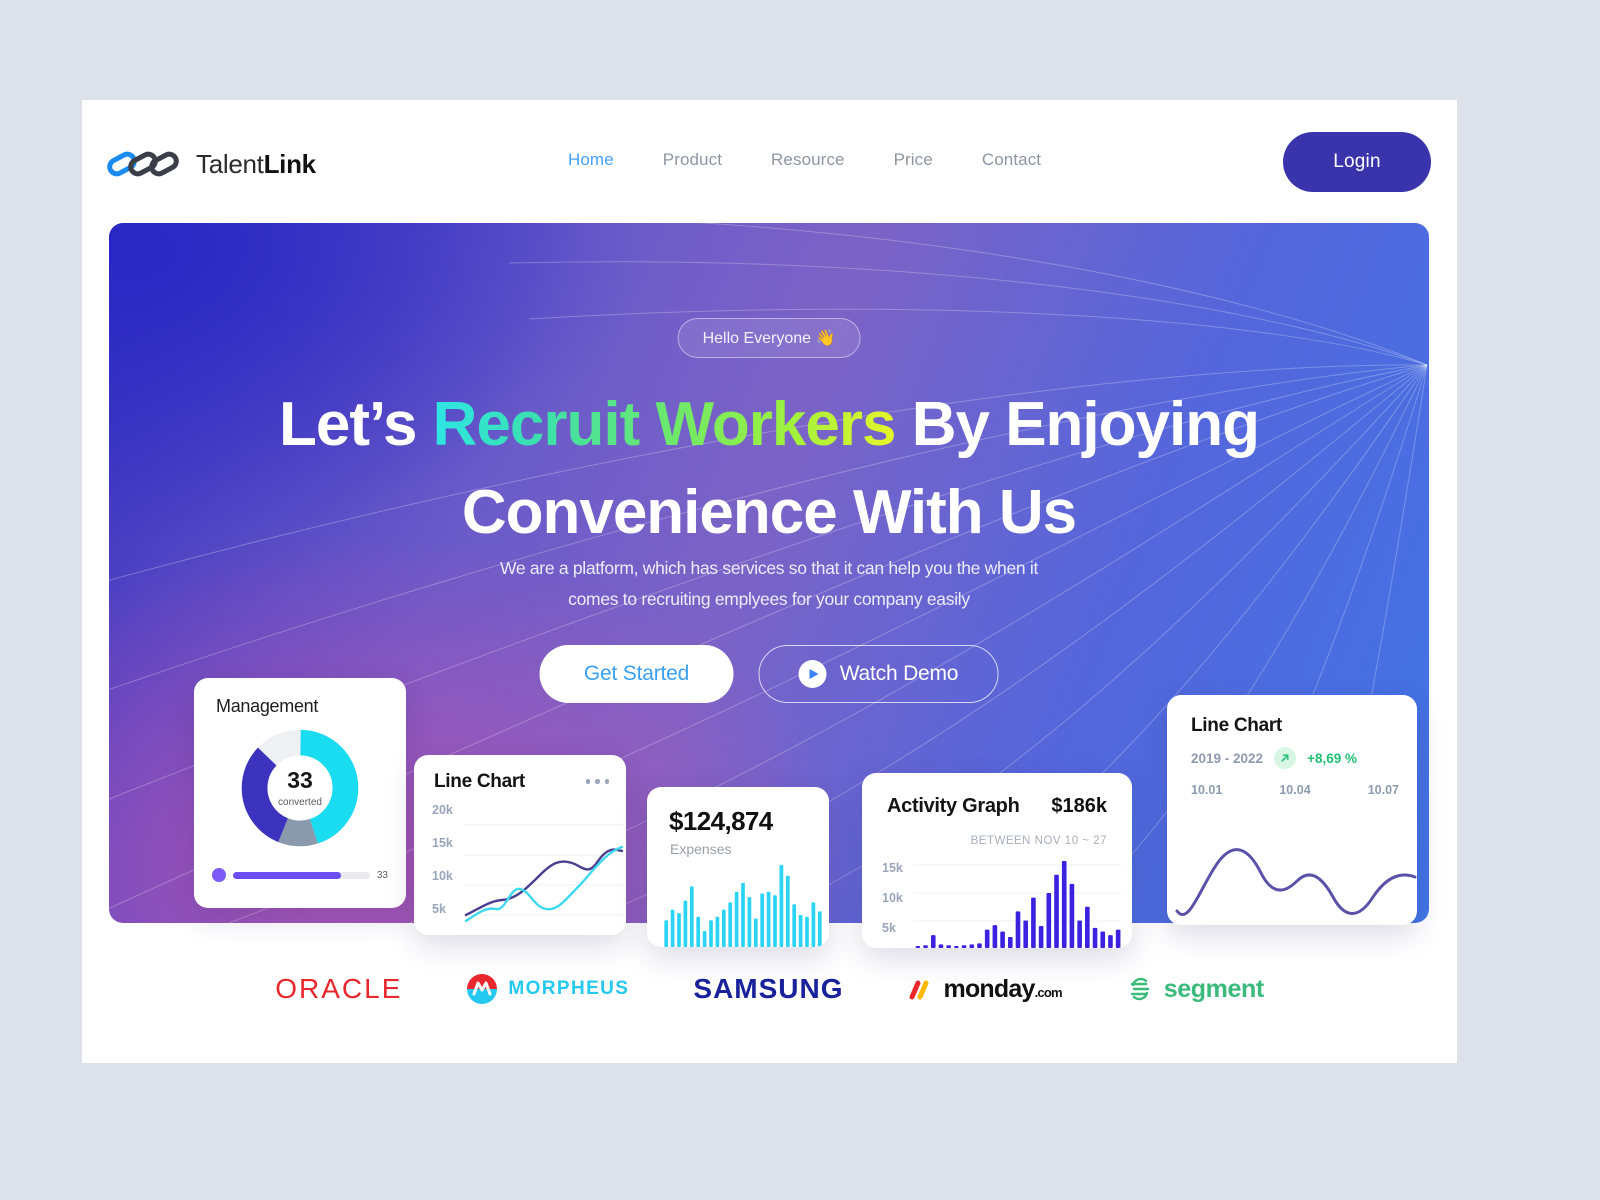 The image size is (1600, 1200). Describe the element at coordinates (721, 821) in the screenshot. I see `expenses-amount: $124,874` at that location.